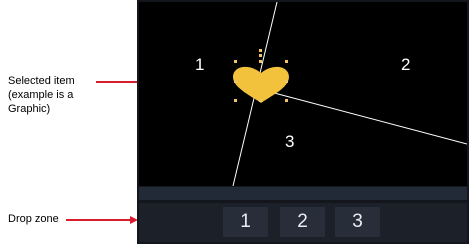 Image resolution: width=469 pixels, height=244 pixels. I want to click on drop-slot-2: 2, so click(302, 222).